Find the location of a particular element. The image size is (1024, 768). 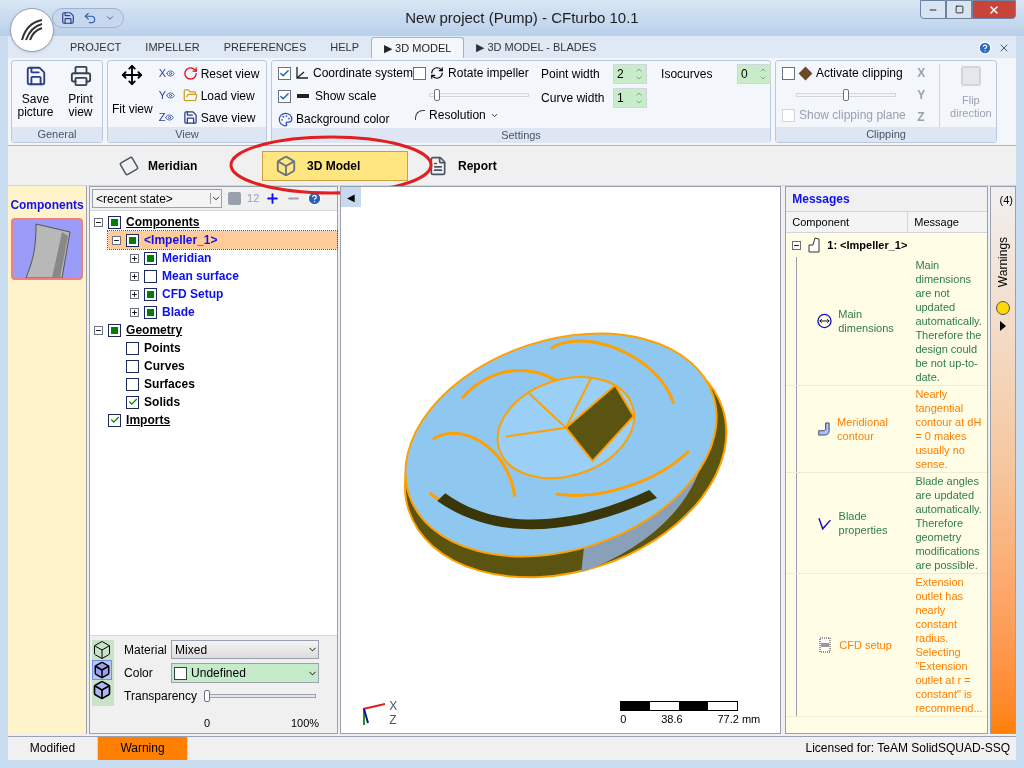

tree-row: Components is located at coordinates (214, 222).